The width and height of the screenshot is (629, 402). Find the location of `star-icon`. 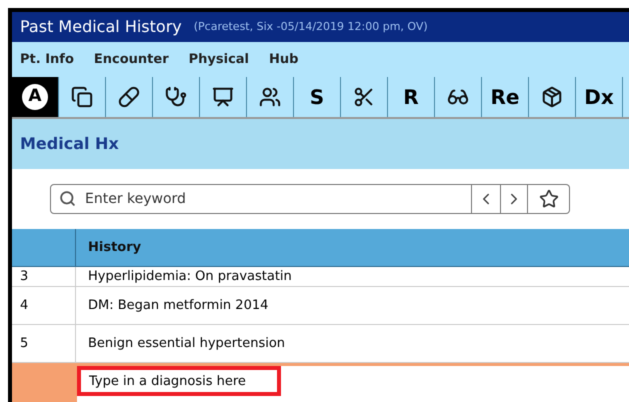

star-icon is located at coordinates (548, 199).